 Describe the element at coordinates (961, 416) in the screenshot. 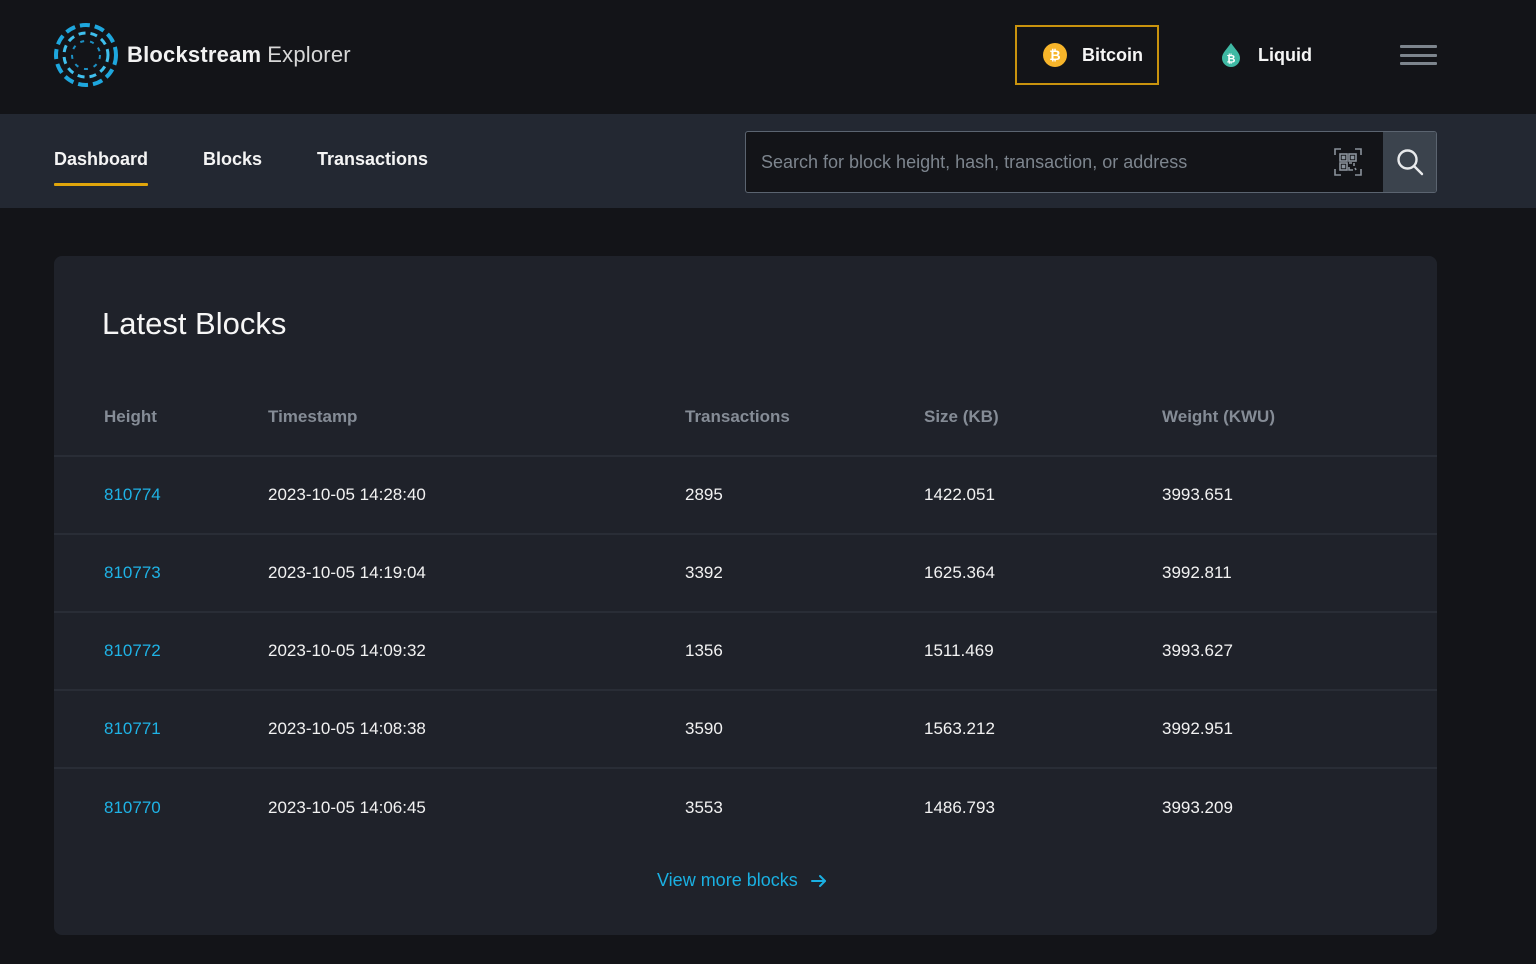

I see `column-header-size: Size (KB)` at that location.